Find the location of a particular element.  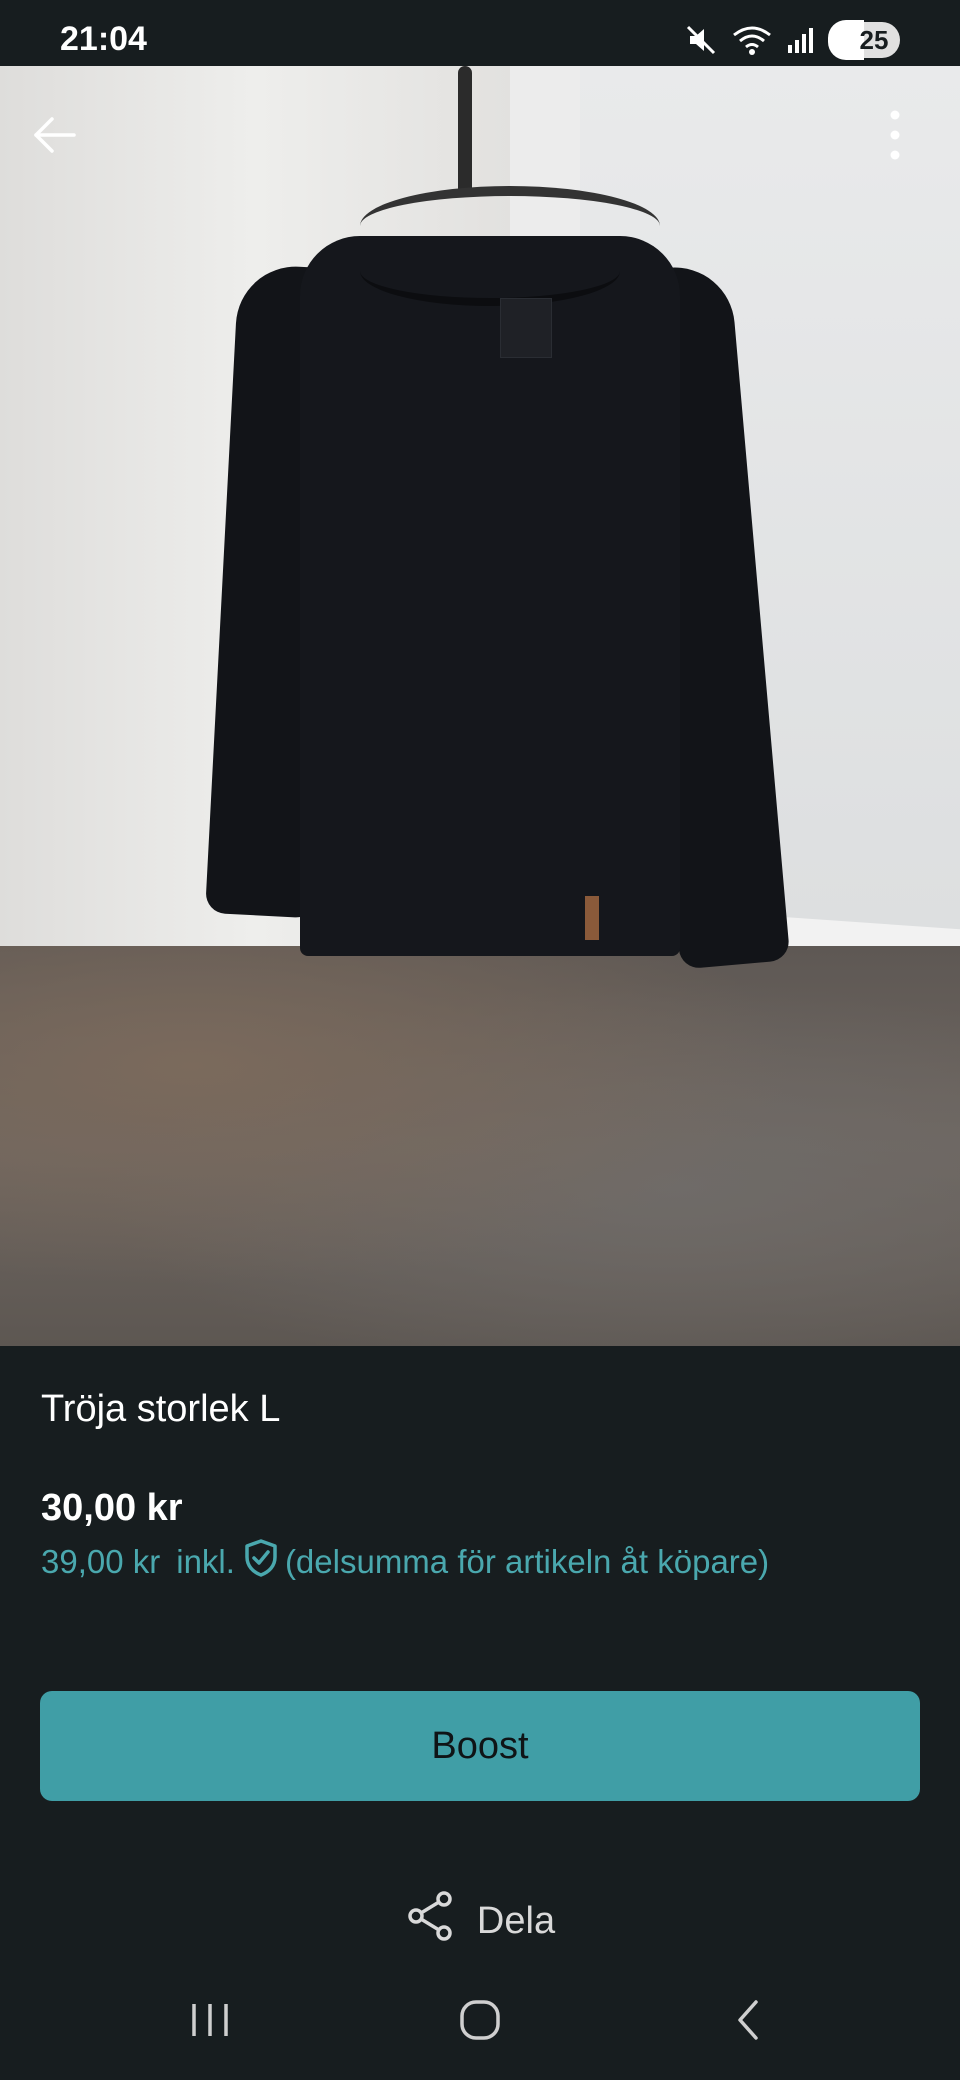

fee-note: (delsumma för artikeln åt köpare) is located at coordinates (527, 1561).